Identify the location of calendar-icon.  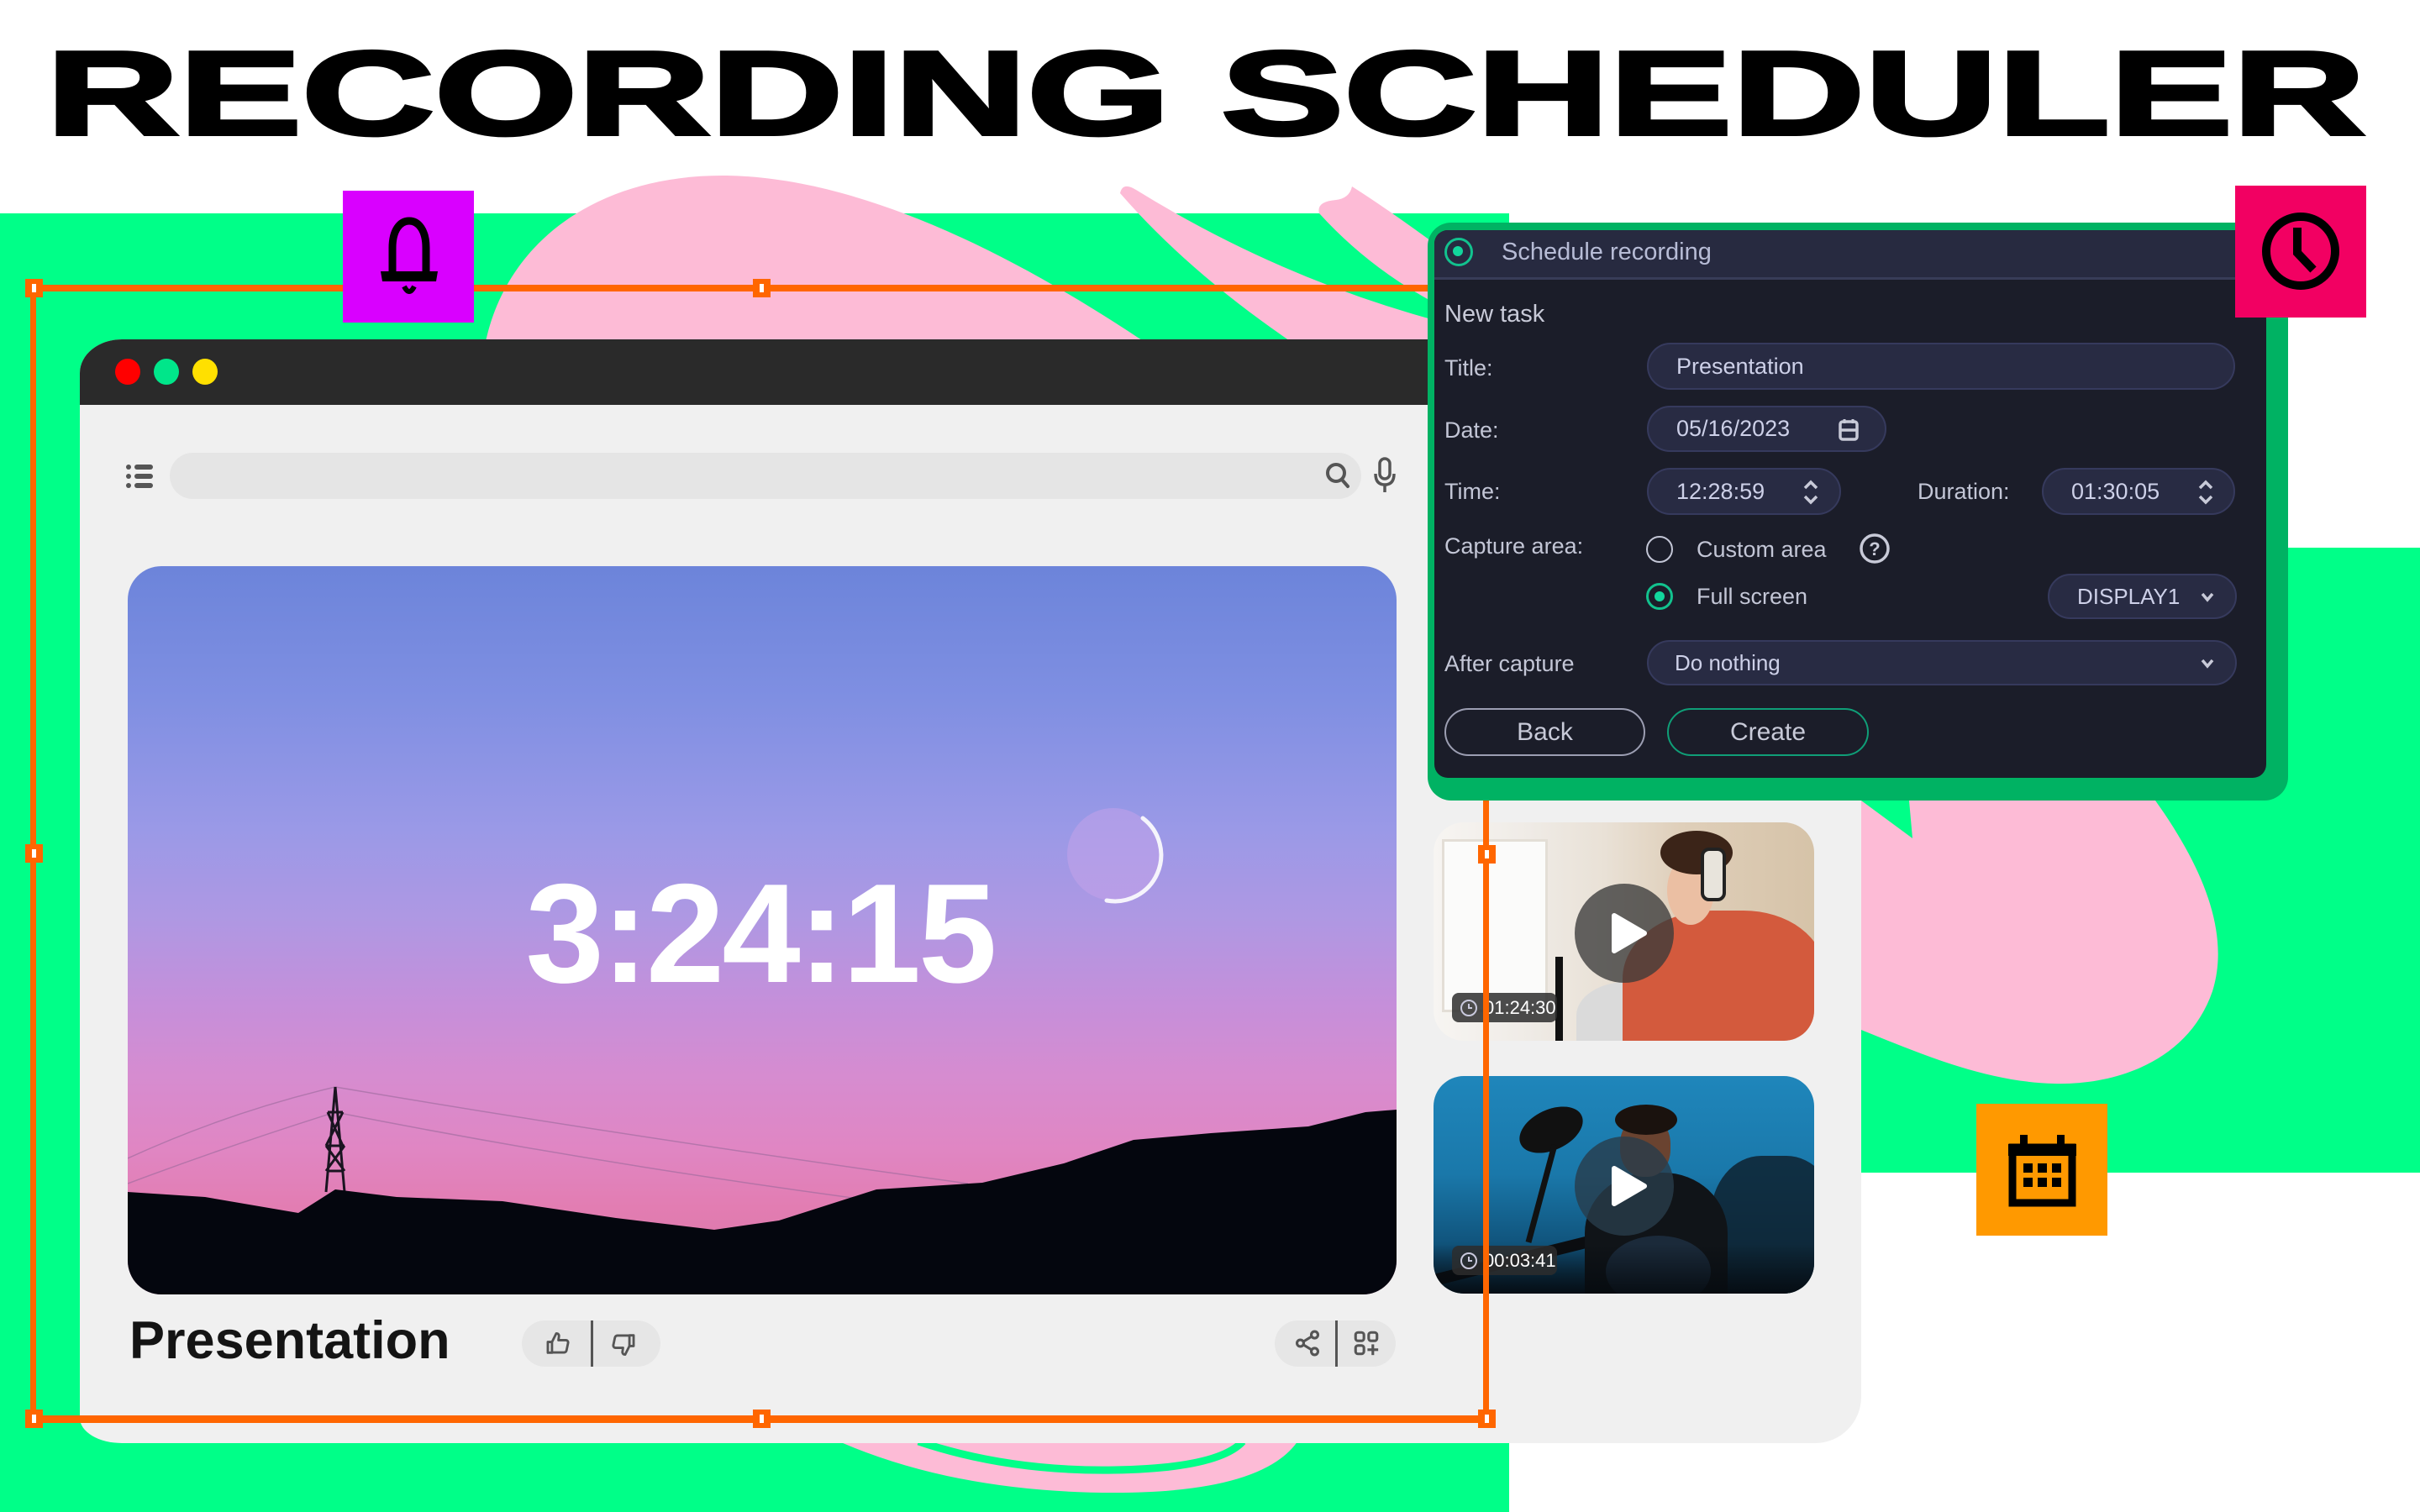
(2042, 1171).